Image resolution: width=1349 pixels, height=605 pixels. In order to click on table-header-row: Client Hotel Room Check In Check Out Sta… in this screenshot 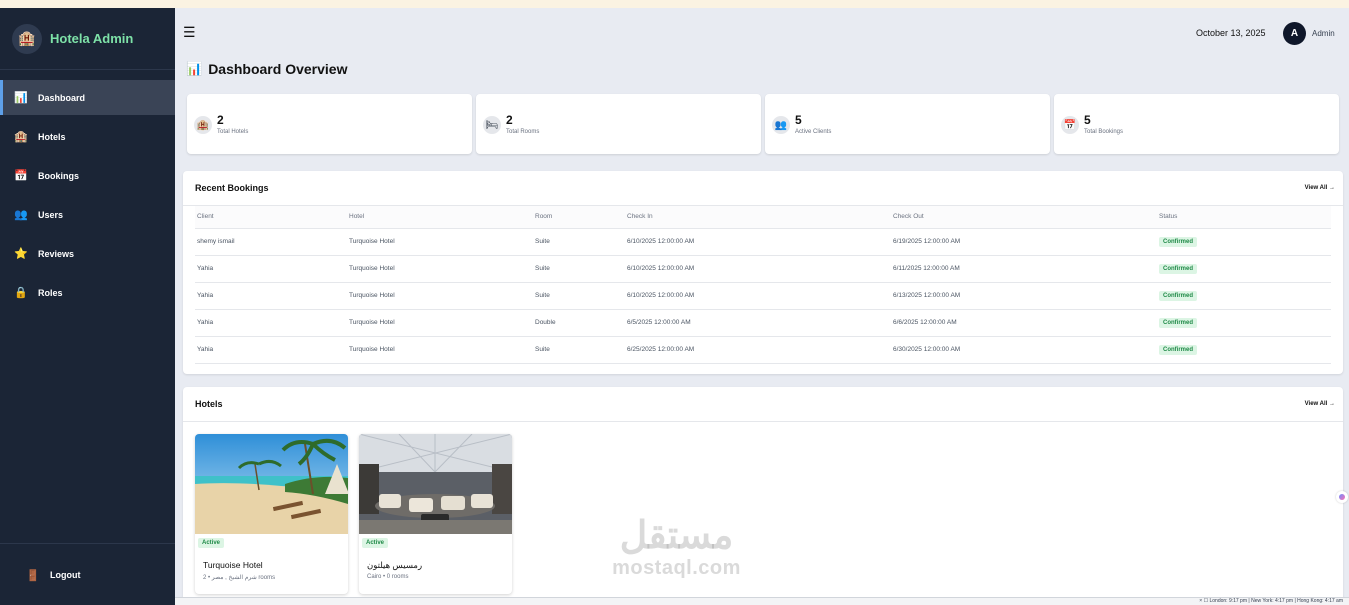, I will do `click(763, 217)`.